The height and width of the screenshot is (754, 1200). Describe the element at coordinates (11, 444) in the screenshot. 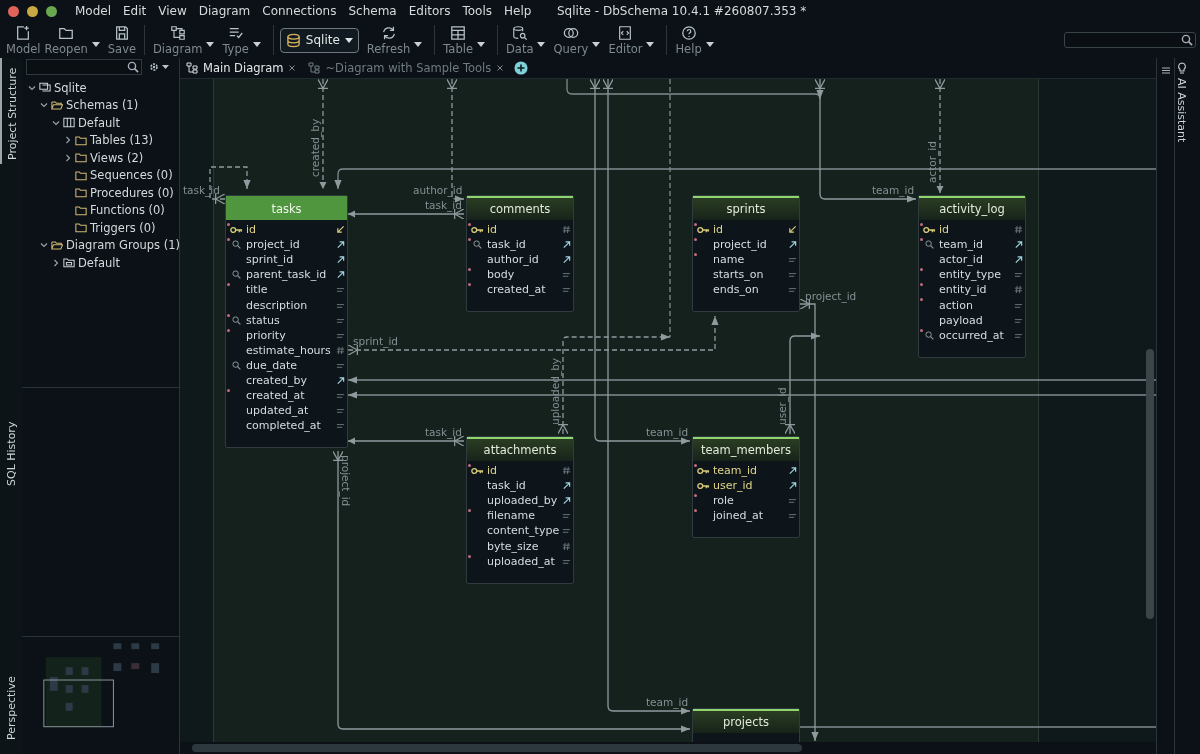

I see `side-tab: SQL History` at that location.